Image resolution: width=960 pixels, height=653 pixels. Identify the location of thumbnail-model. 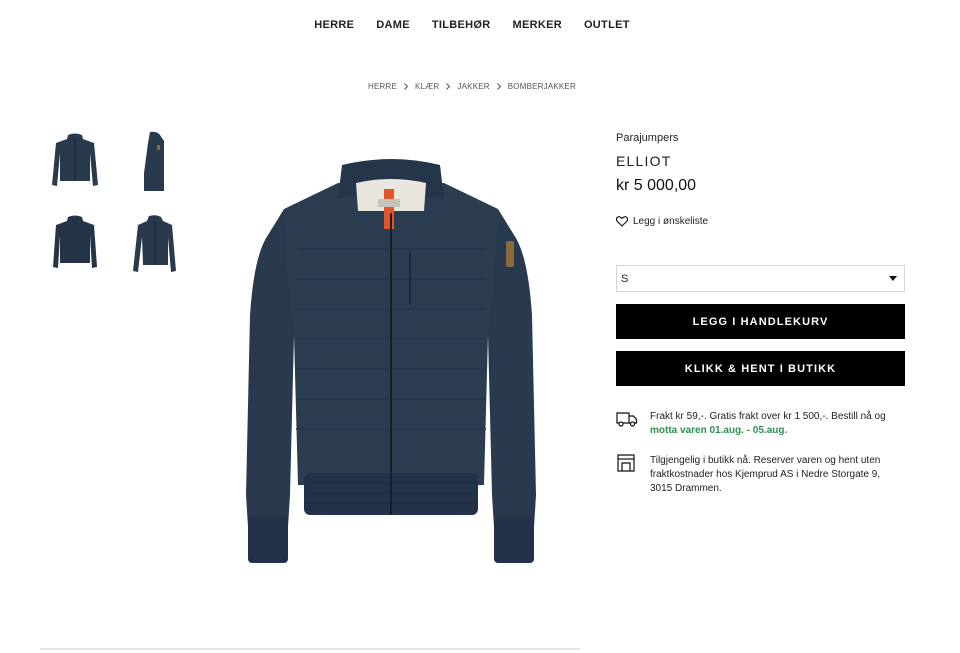
(155, 243).